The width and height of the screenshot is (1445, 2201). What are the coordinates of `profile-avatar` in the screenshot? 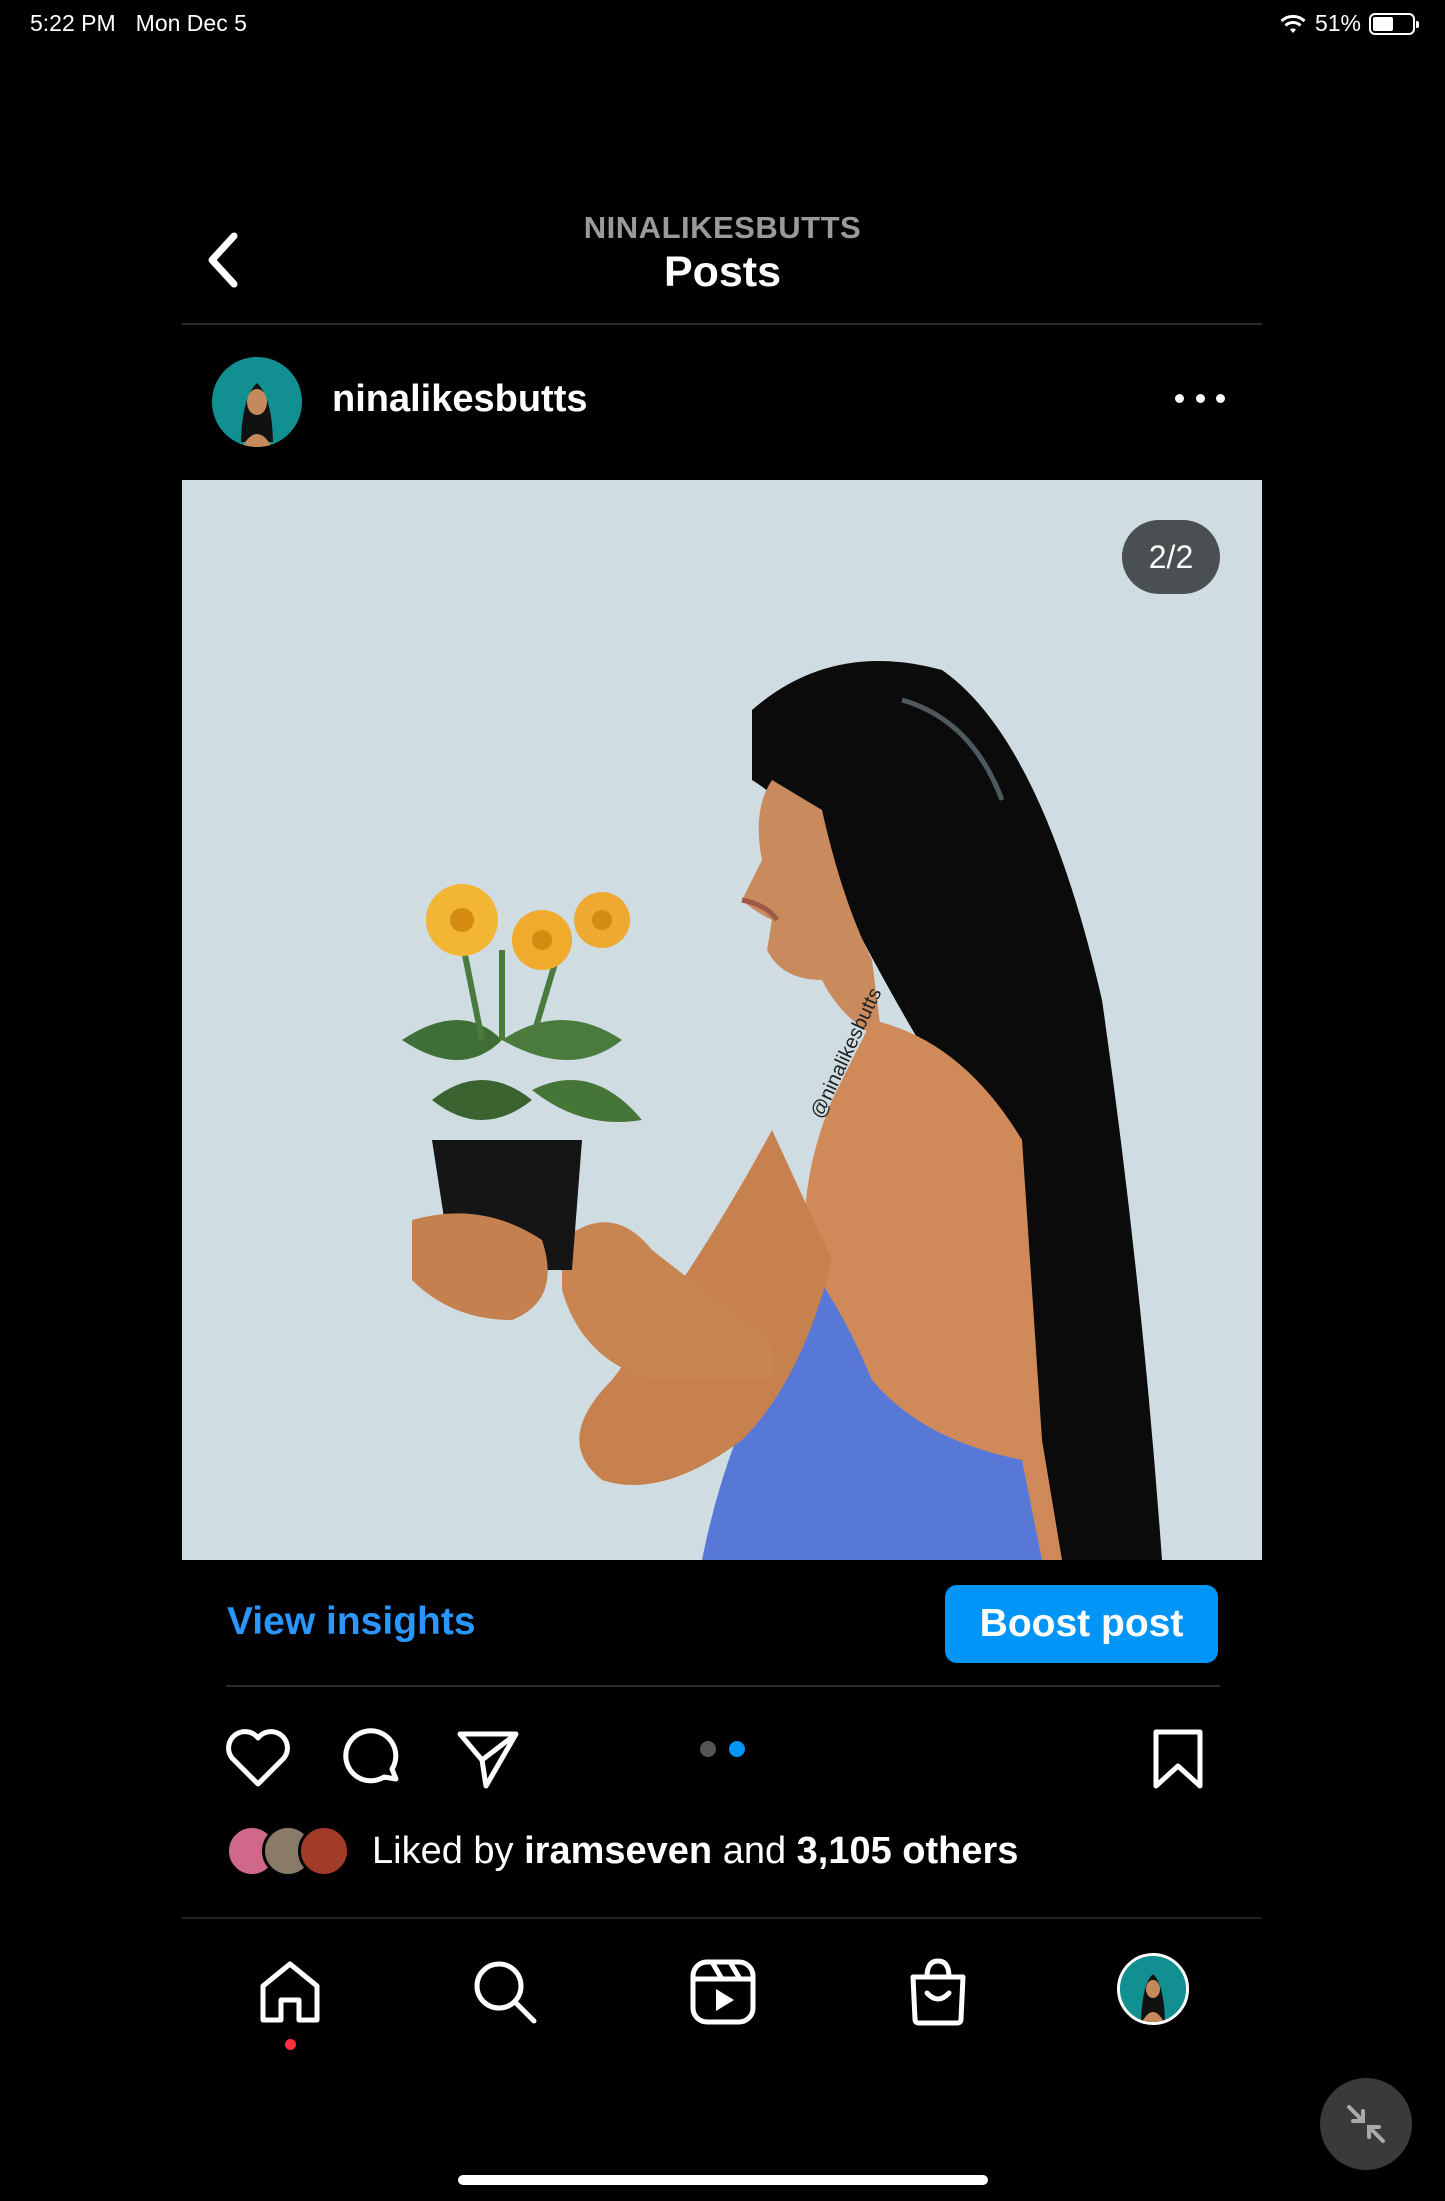 It's located at (1153, 1989).